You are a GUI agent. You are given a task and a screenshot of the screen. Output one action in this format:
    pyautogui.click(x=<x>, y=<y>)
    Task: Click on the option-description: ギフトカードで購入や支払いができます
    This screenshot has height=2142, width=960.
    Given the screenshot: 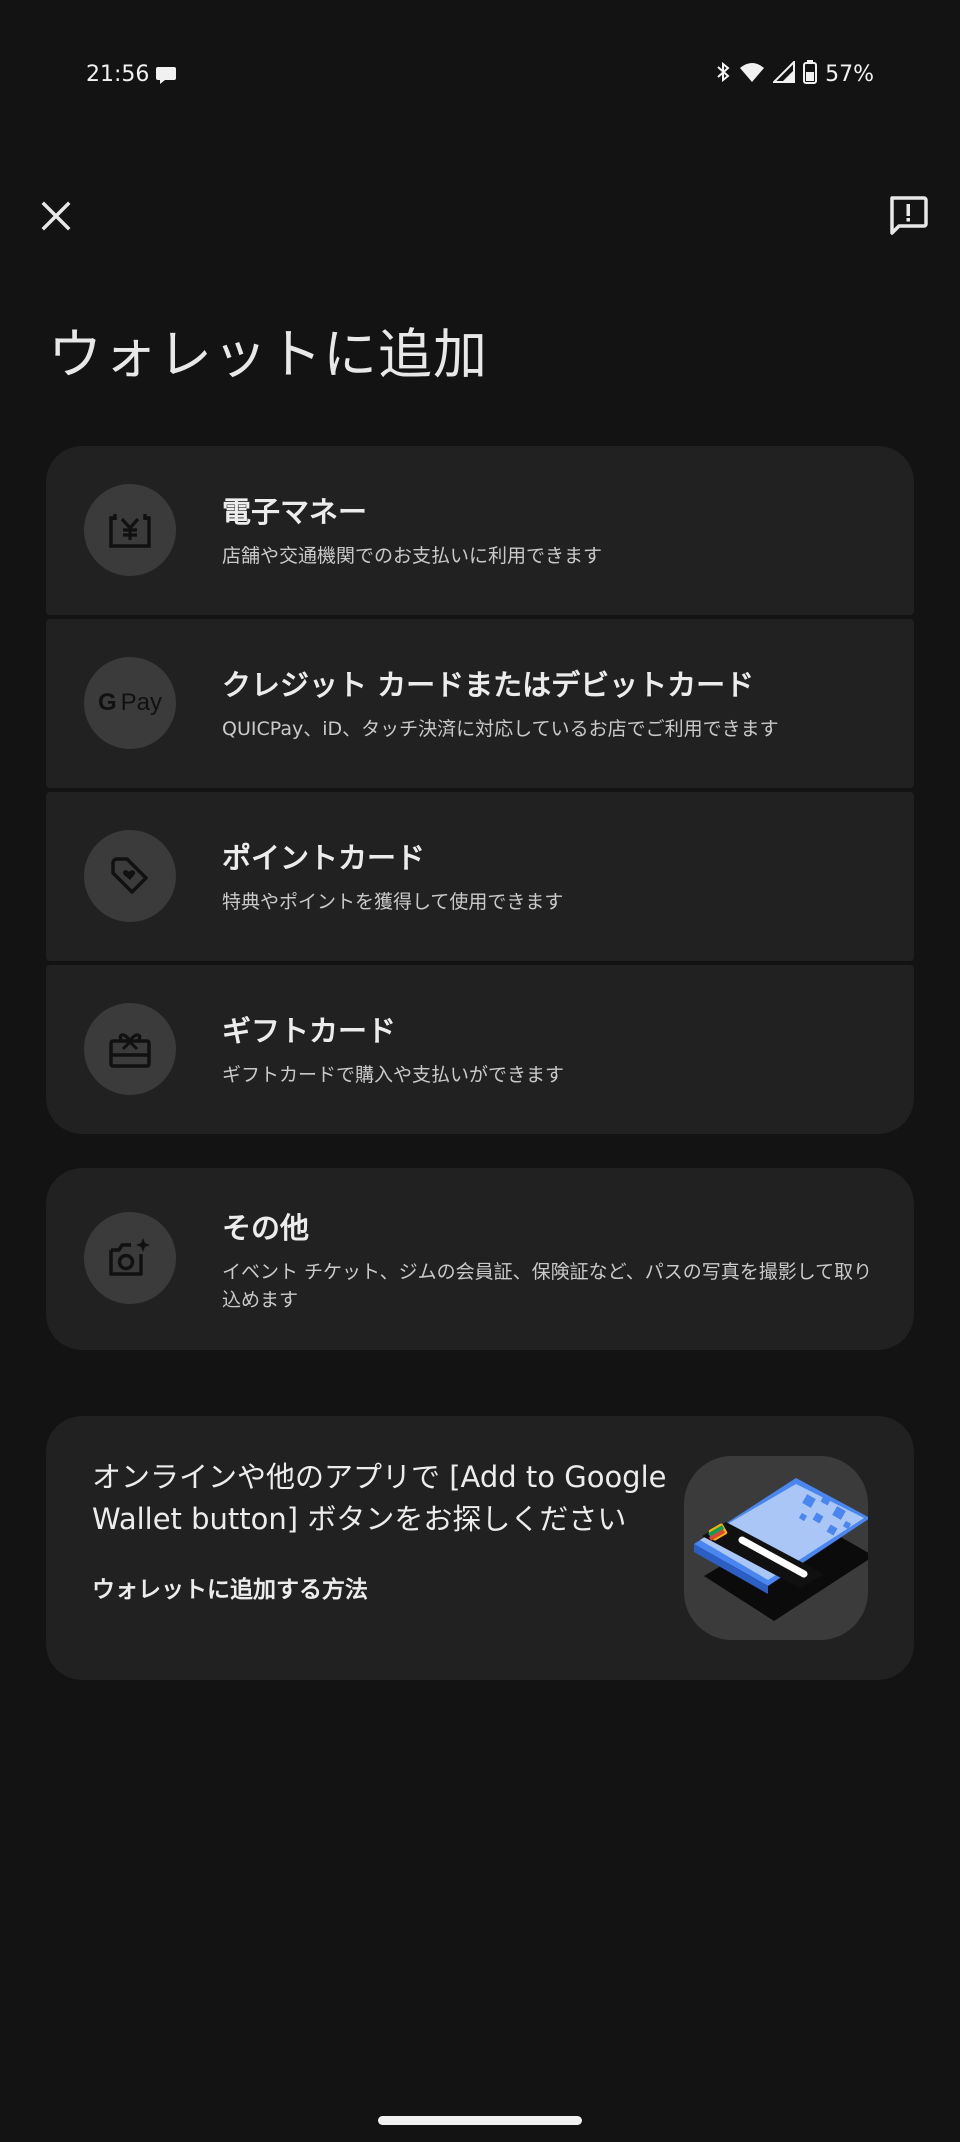 What is the action you would take?
    pyautogui.click(x=393, y=1075)
    